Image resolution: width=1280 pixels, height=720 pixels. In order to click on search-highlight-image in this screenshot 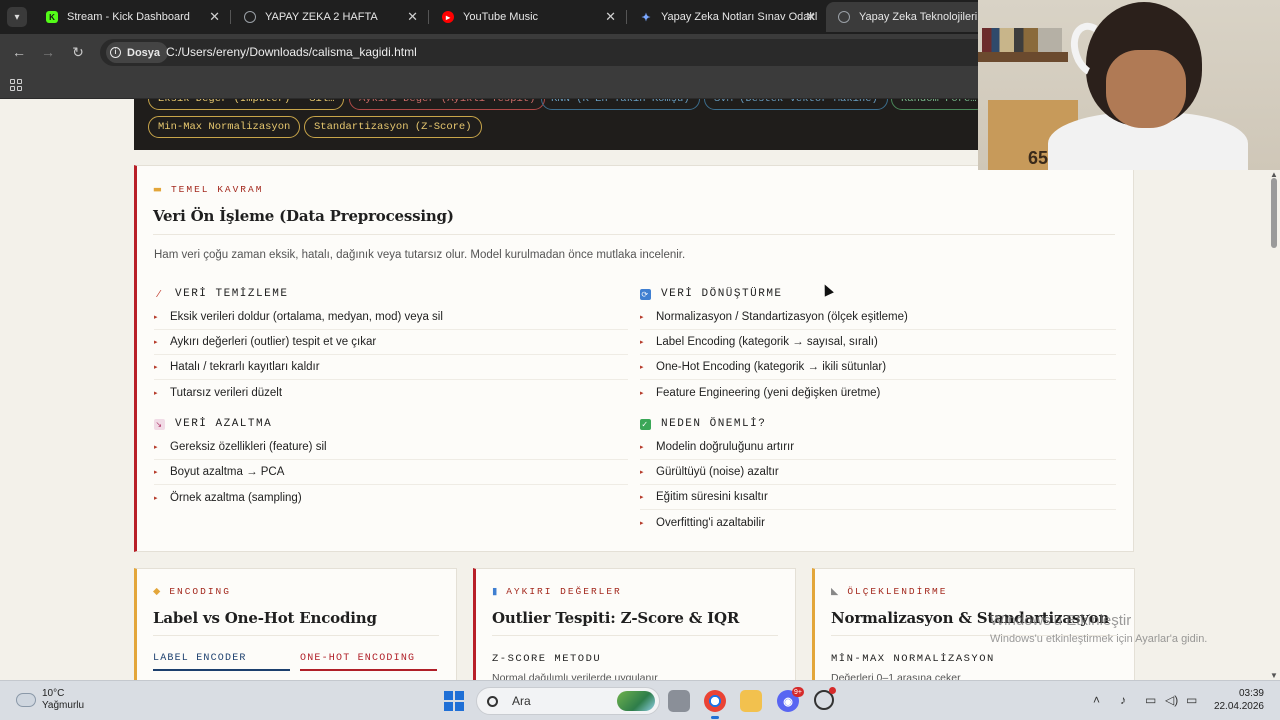, I will do `click(636, 701)`.